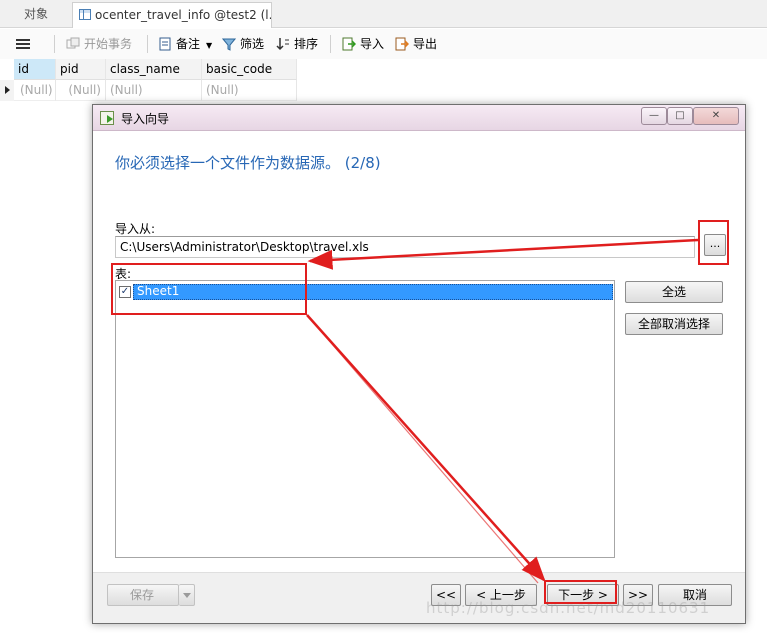  What do you see at coordinates (373, 292) in the screenshot?
I see `selection-highlight` at bounding box center [373, 292].